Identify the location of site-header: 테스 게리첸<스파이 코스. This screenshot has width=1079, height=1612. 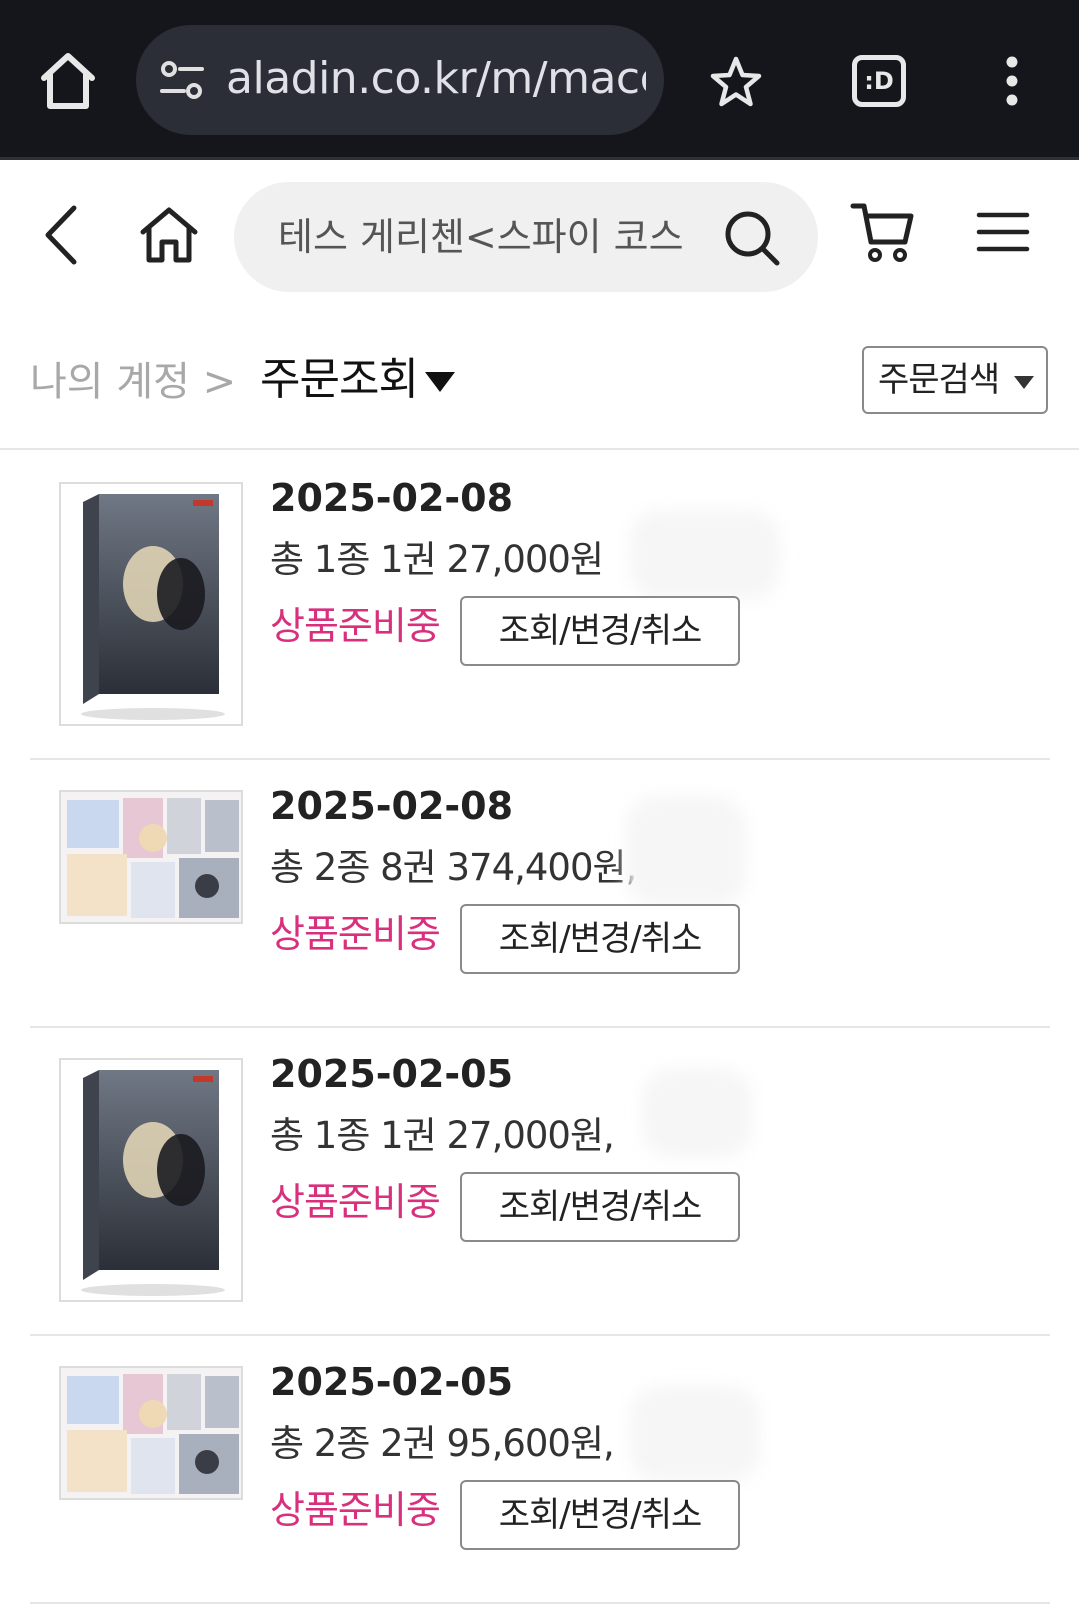
(539, 235).